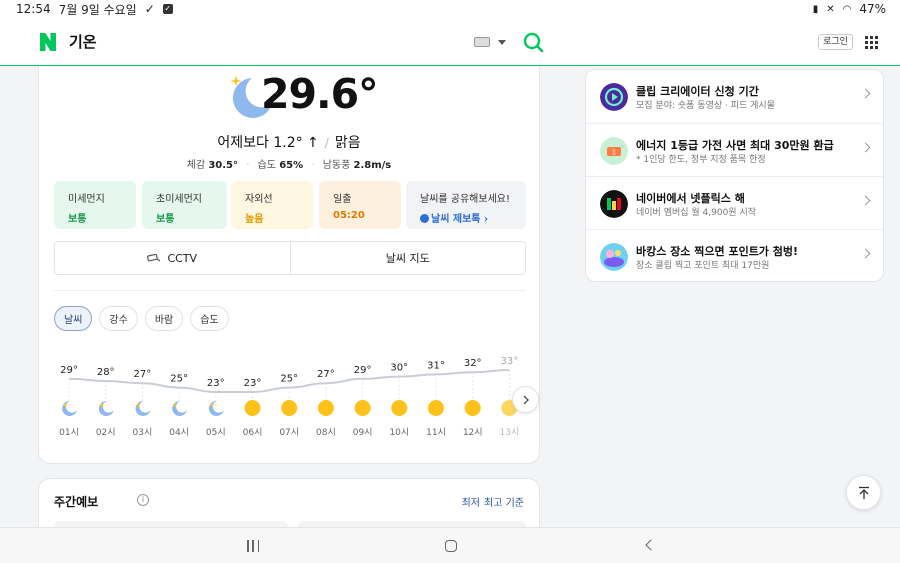 The height and width of the screenshot is (563, 900). Describe the element at coordinates (533, 42) in the screenshot. I see `search-icon` at that location.